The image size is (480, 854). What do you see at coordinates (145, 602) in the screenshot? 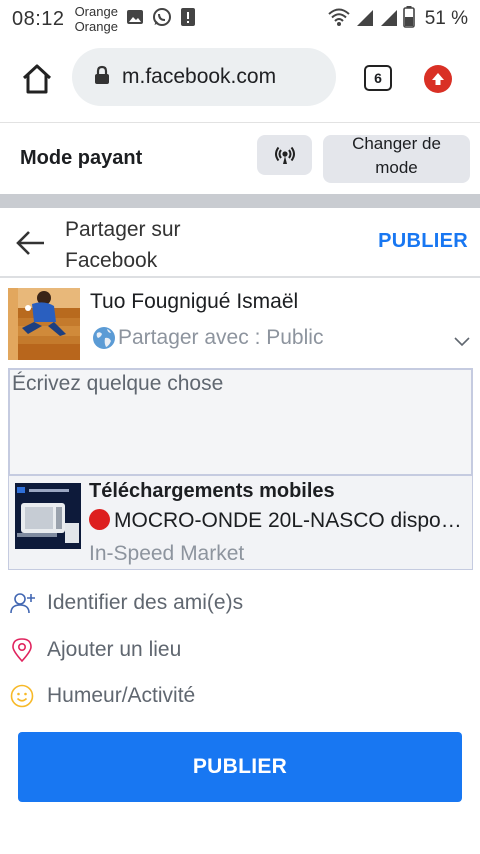
I see `tag-friends-label: Identifier des ami(e)s` at bounding box center [145, 602].